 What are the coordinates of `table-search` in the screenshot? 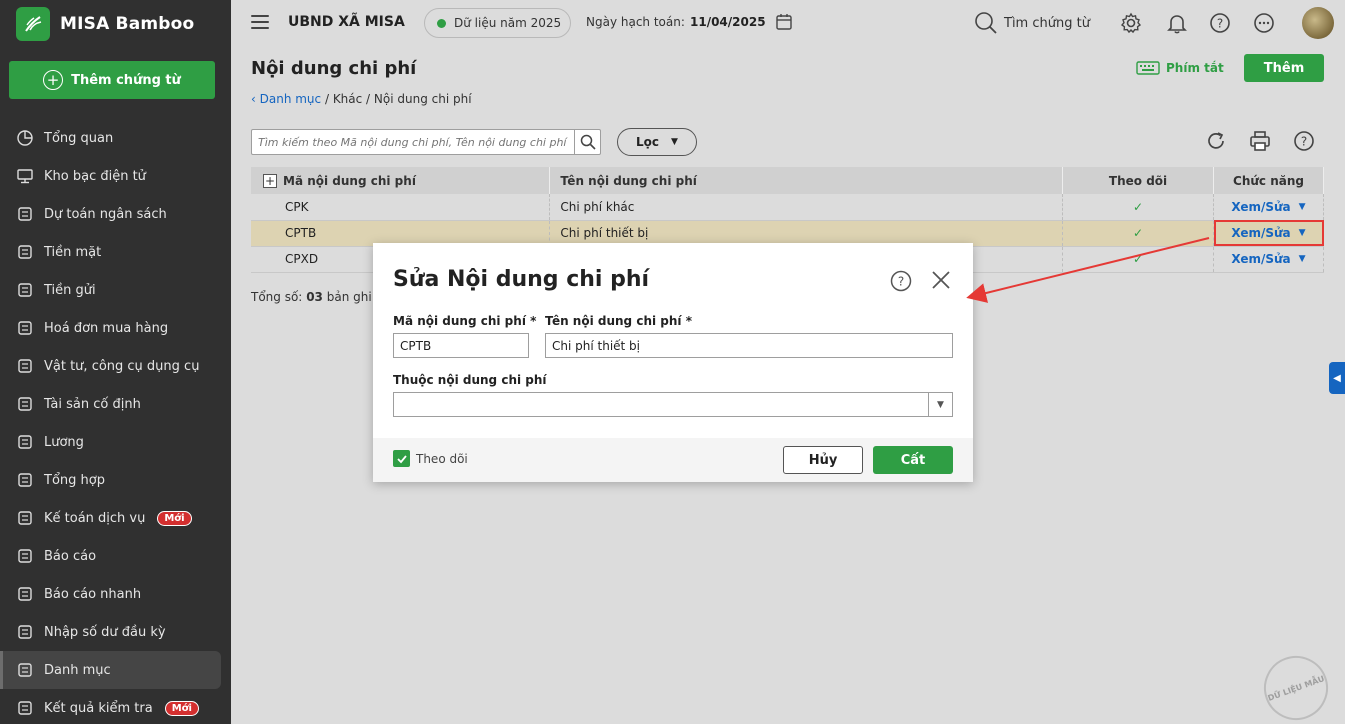 It's located at (426, 142).